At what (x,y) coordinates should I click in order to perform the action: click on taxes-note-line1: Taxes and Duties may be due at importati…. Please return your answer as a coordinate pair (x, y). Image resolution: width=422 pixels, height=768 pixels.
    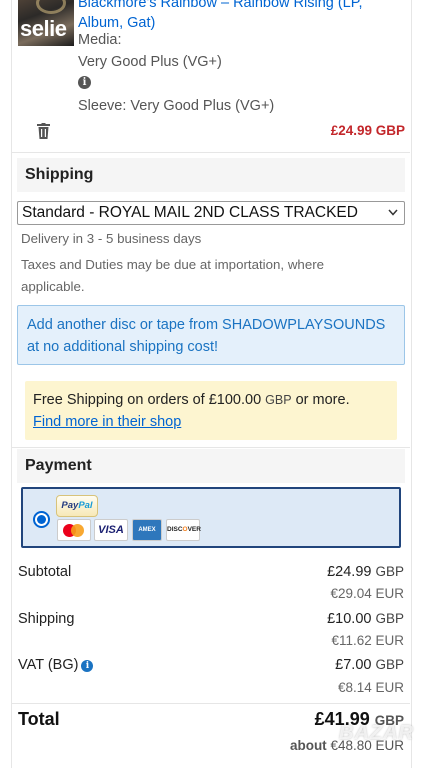
    Looking at the image, I should click on (173, 264).